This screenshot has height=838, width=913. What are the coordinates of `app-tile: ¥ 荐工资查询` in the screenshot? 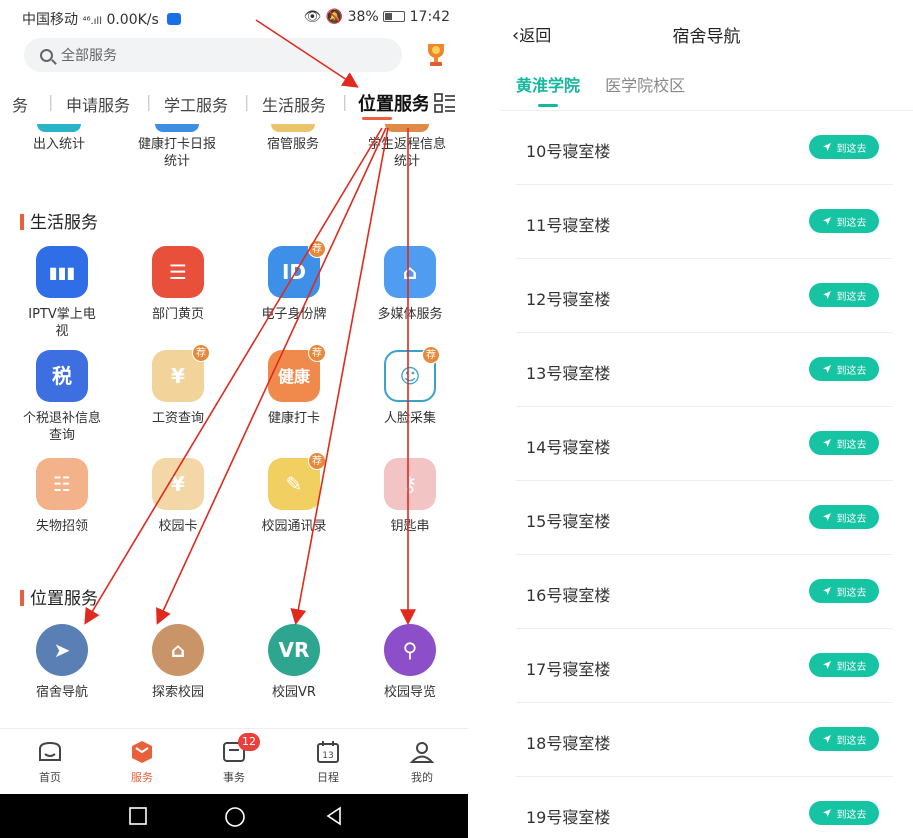 It's located at (178, 385).